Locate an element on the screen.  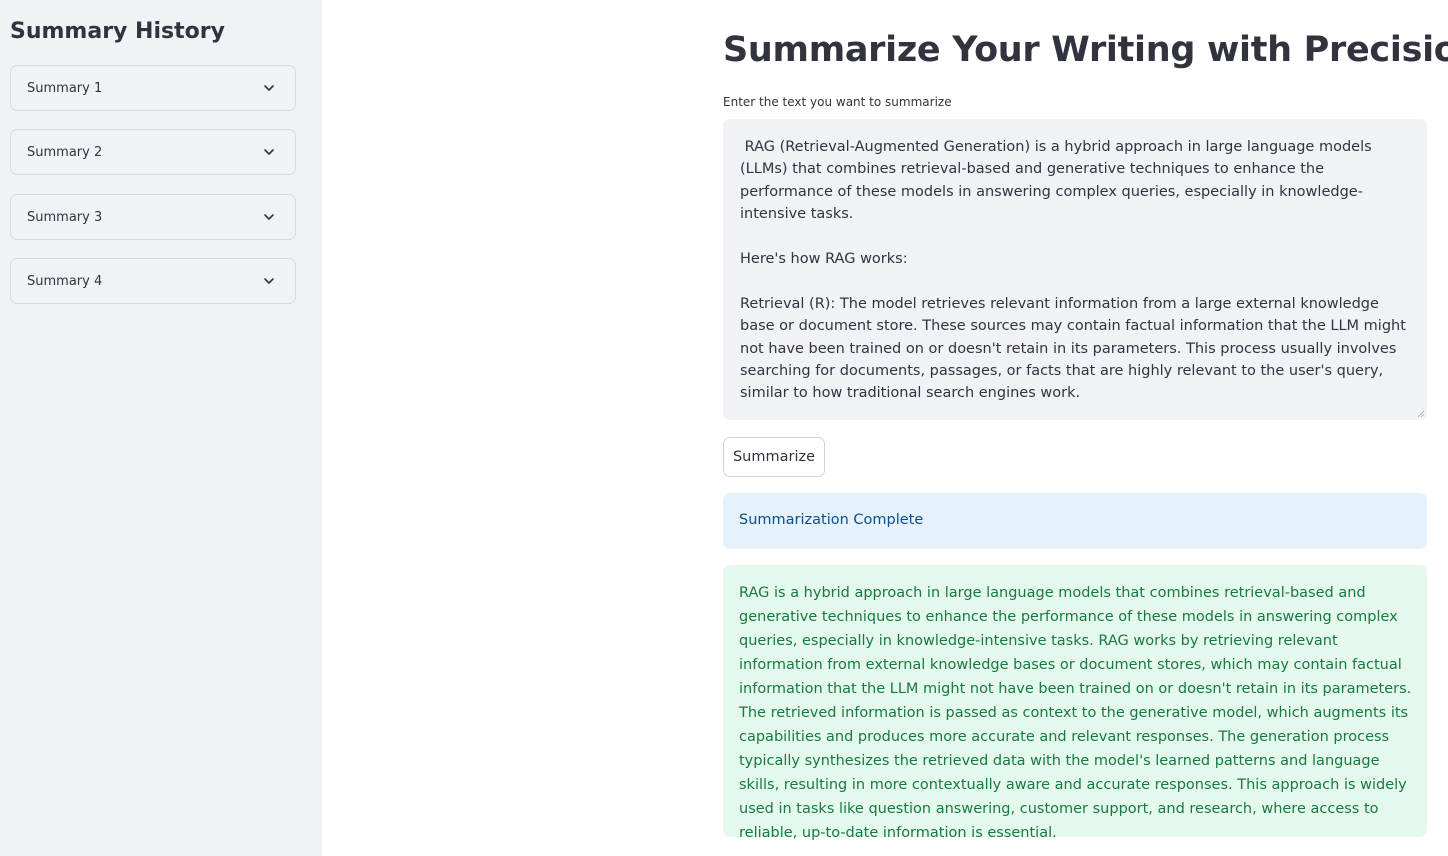
resize-handle-icon is located at coordinates (1421, 414).